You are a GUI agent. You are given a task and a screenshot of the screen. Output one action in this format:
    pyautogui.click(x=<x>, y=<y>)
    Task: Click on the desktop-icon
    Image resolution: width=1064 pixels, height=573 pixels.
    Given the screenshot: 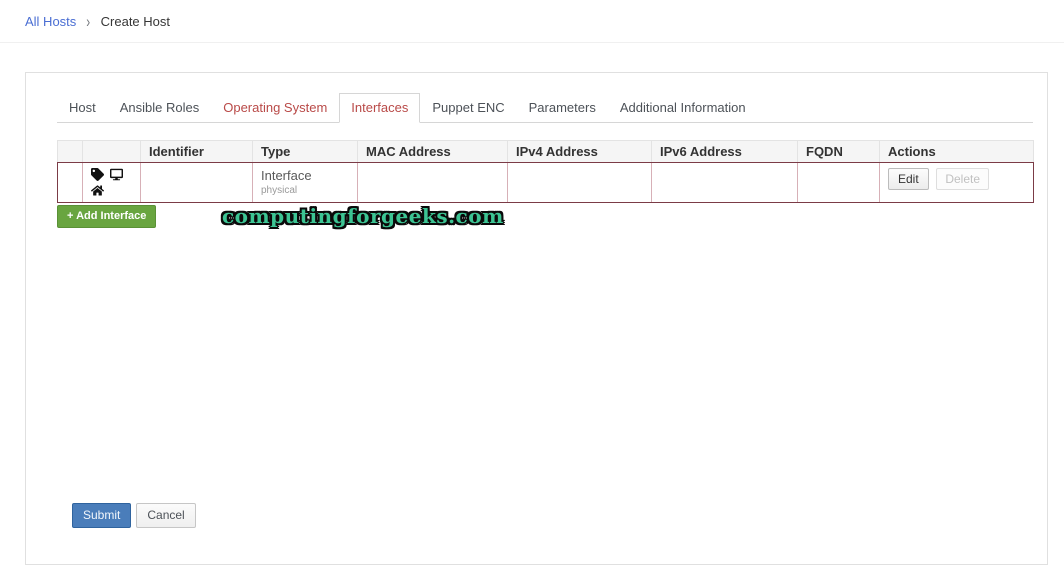 What is the action you would take?
    pyautogui.click(x=116, y=174)
    